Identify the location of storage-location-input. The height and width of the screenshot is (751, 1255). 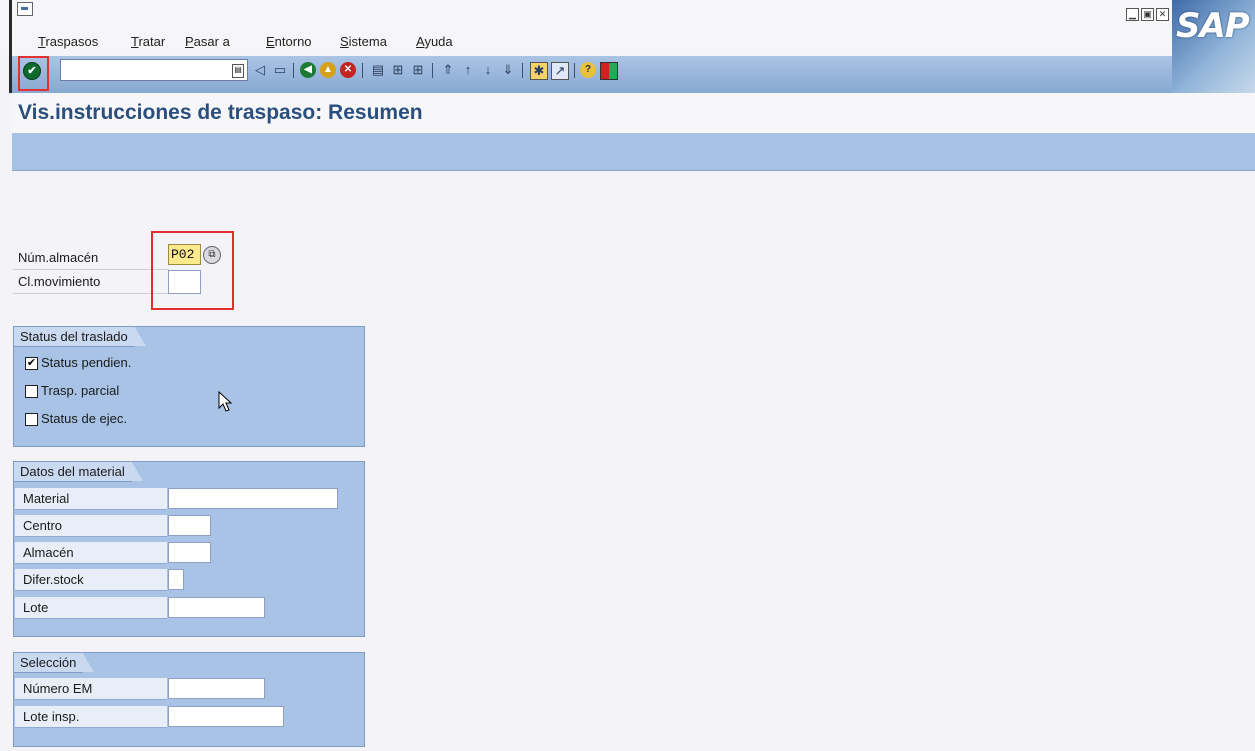
(189, 552).